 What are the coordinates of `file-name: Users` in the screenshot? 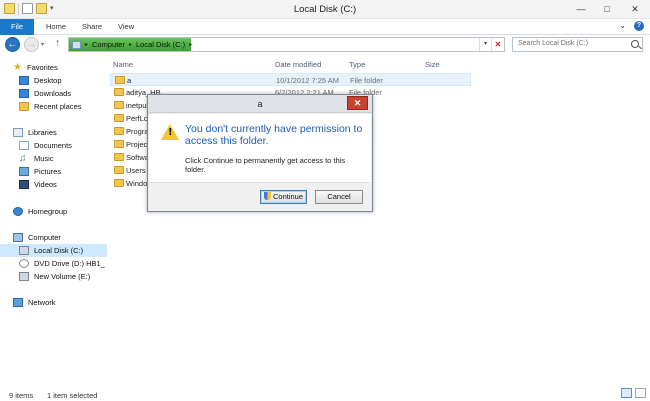 It's located at (136, 170).